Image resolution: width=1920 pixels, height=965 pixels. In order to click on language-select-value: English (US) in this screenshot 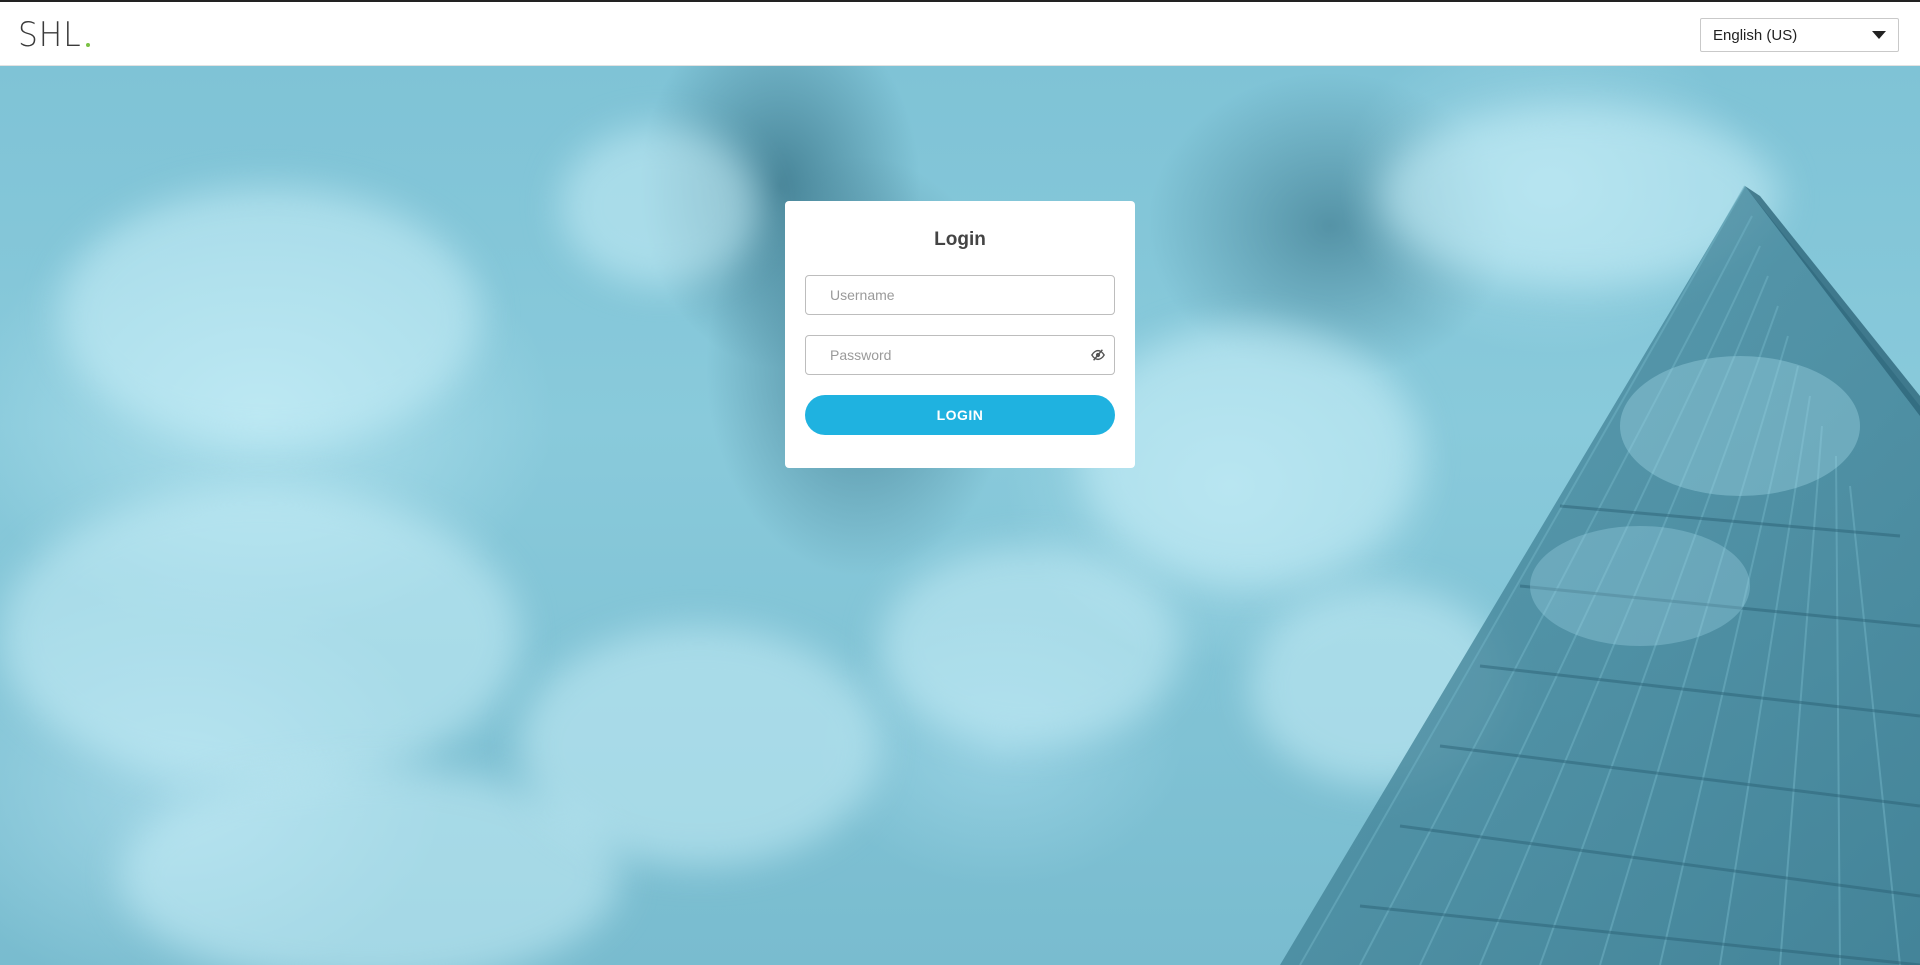, I will do `click(1755, 35)`.